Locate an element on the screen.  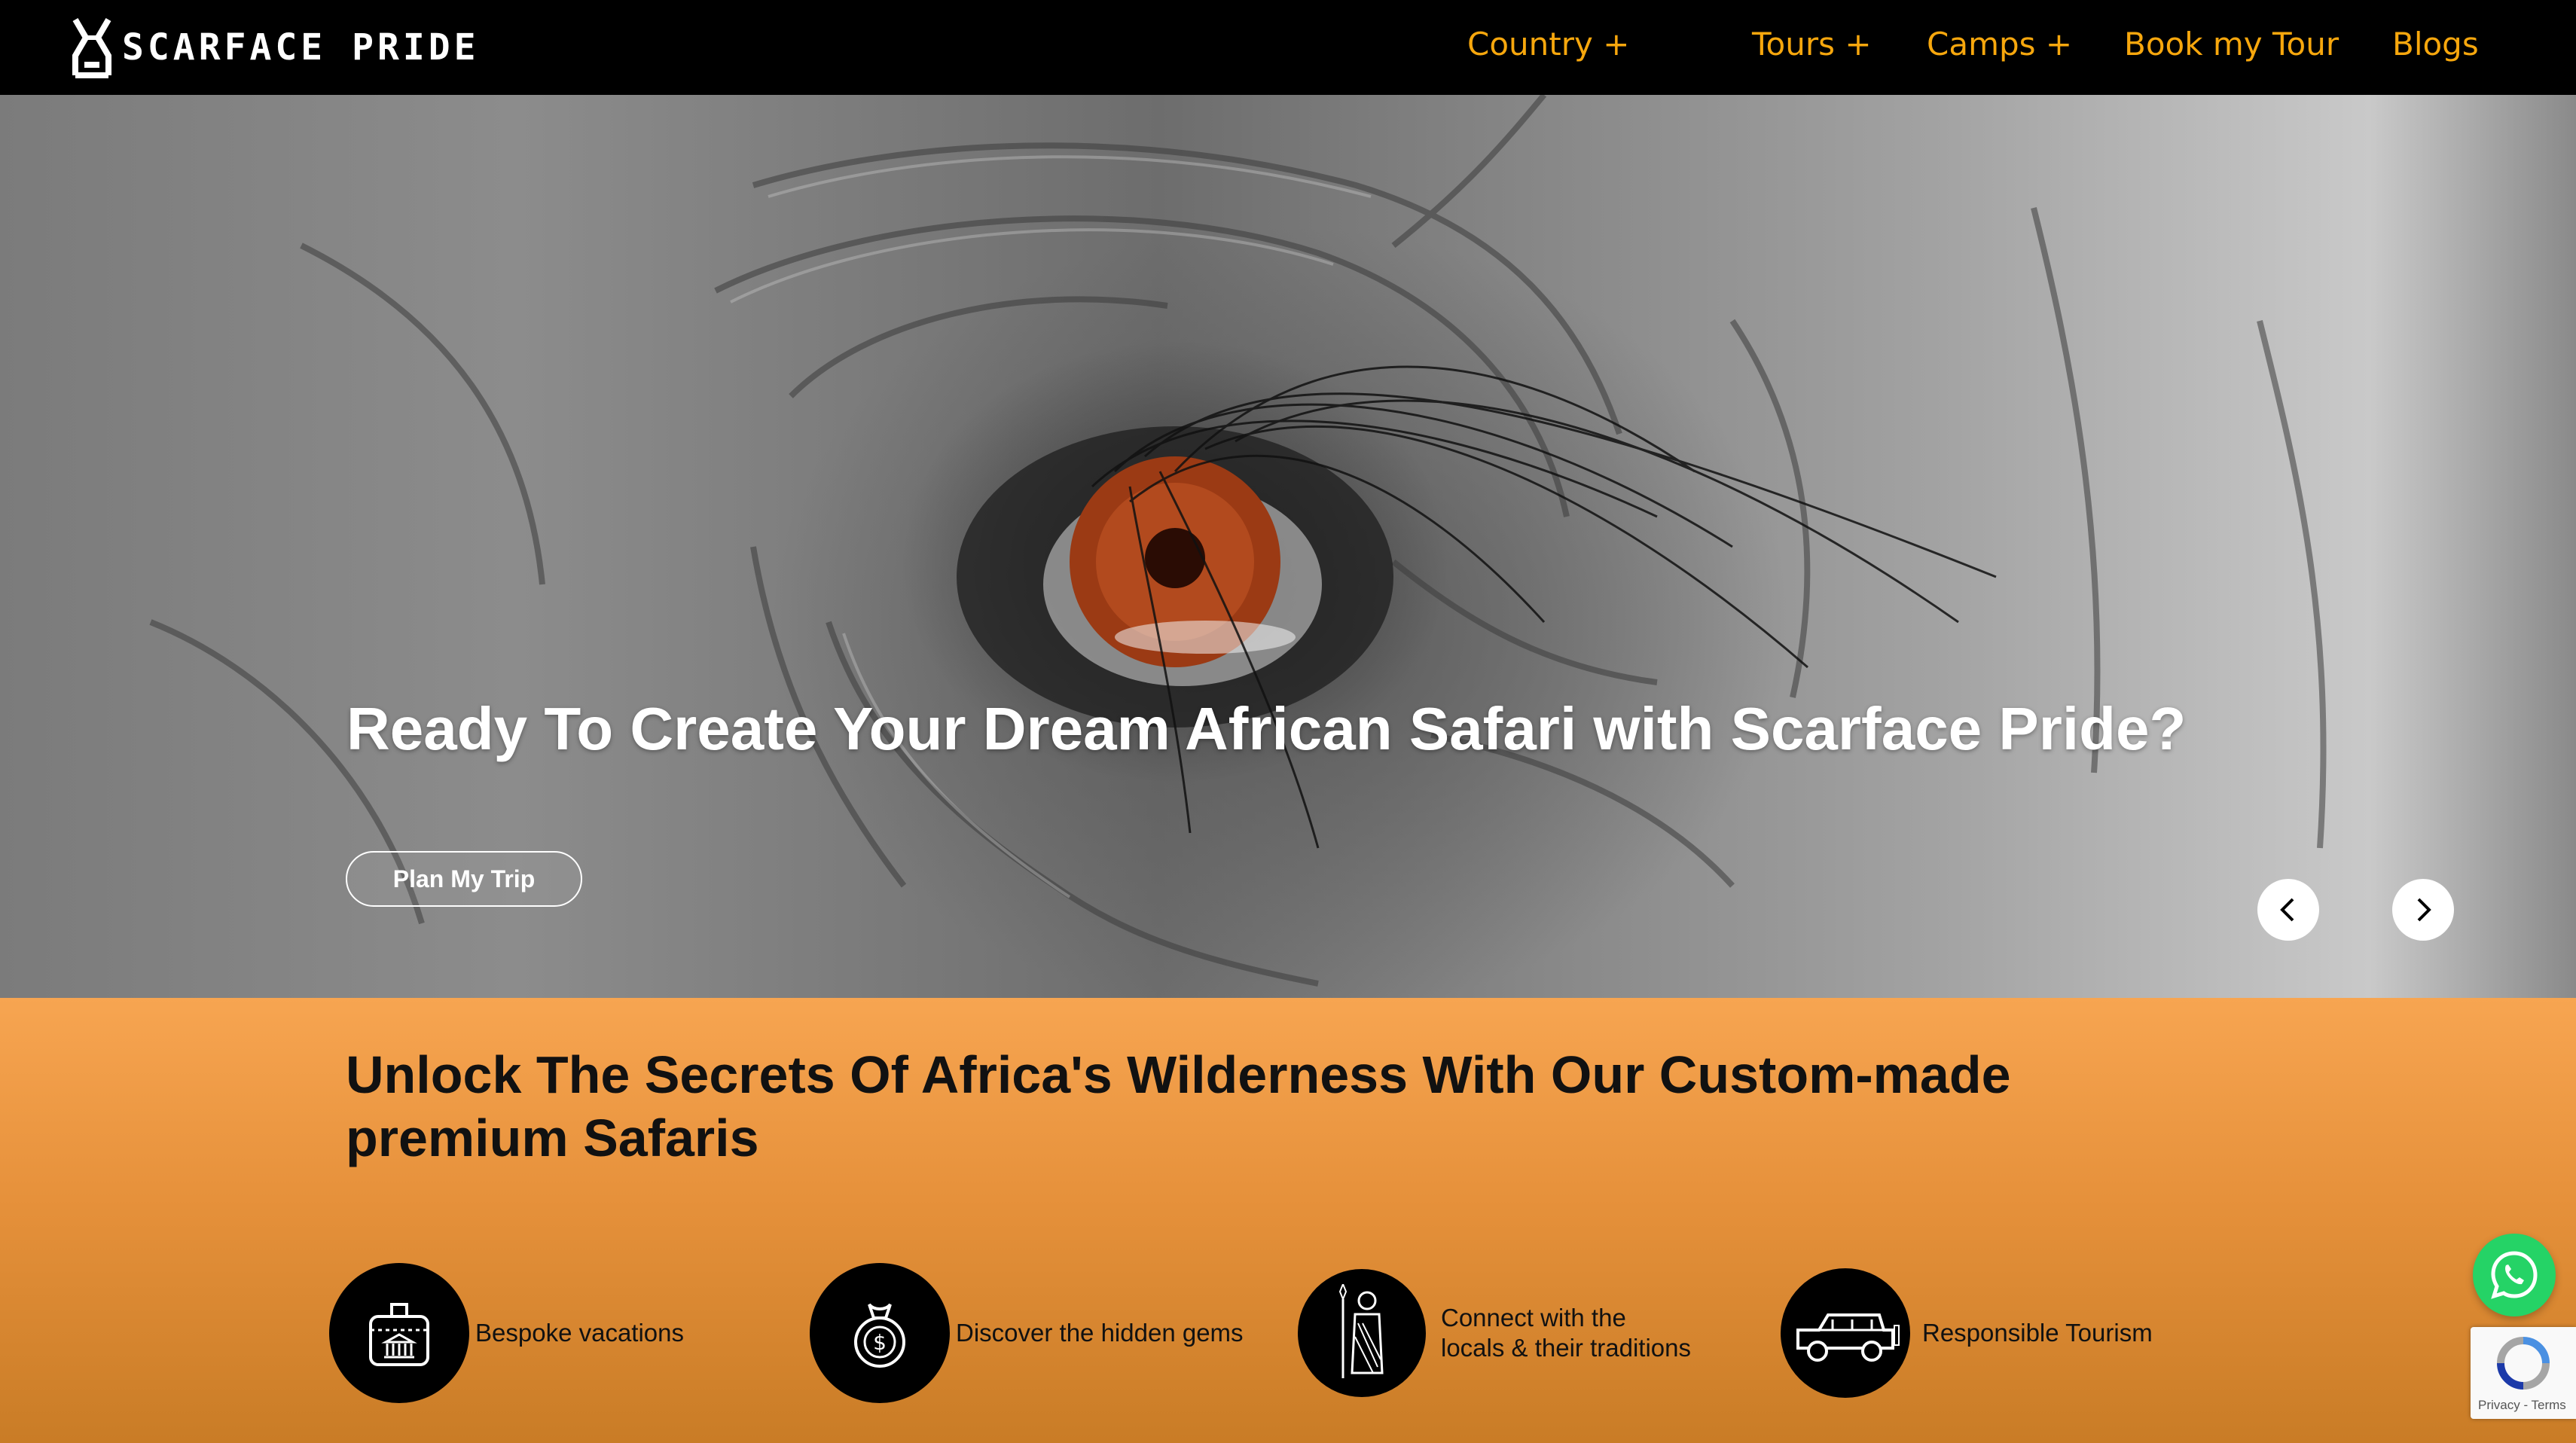
feature-responsible-tourism: Responsible Tourism is located at coordinates (1967, 1333).